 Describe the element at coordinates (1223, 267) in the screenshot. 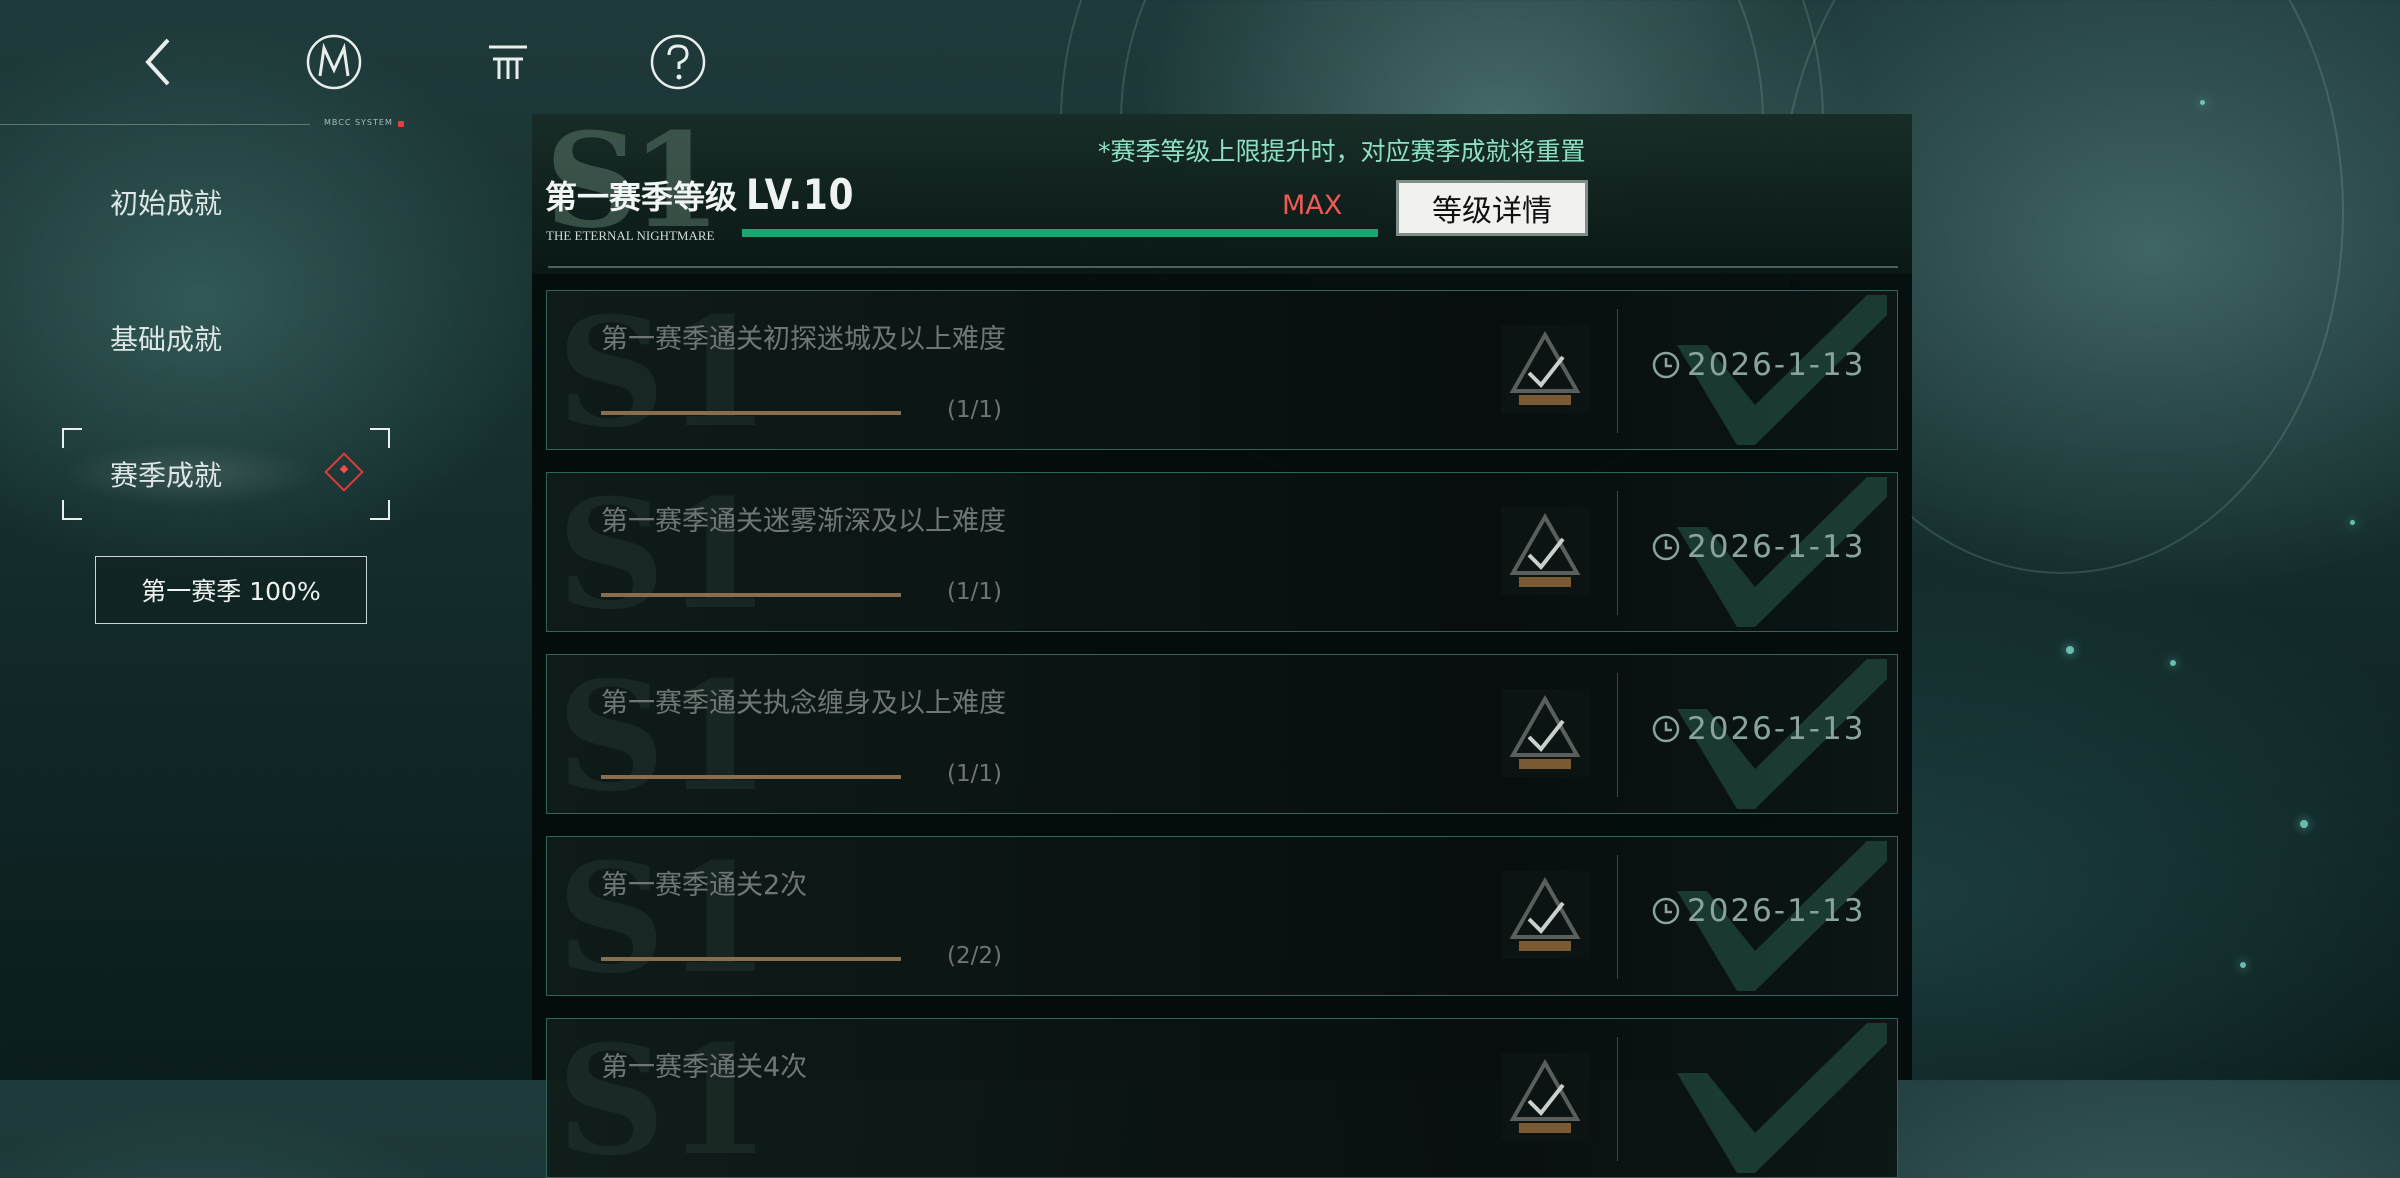

I see `header-divider` at that location.